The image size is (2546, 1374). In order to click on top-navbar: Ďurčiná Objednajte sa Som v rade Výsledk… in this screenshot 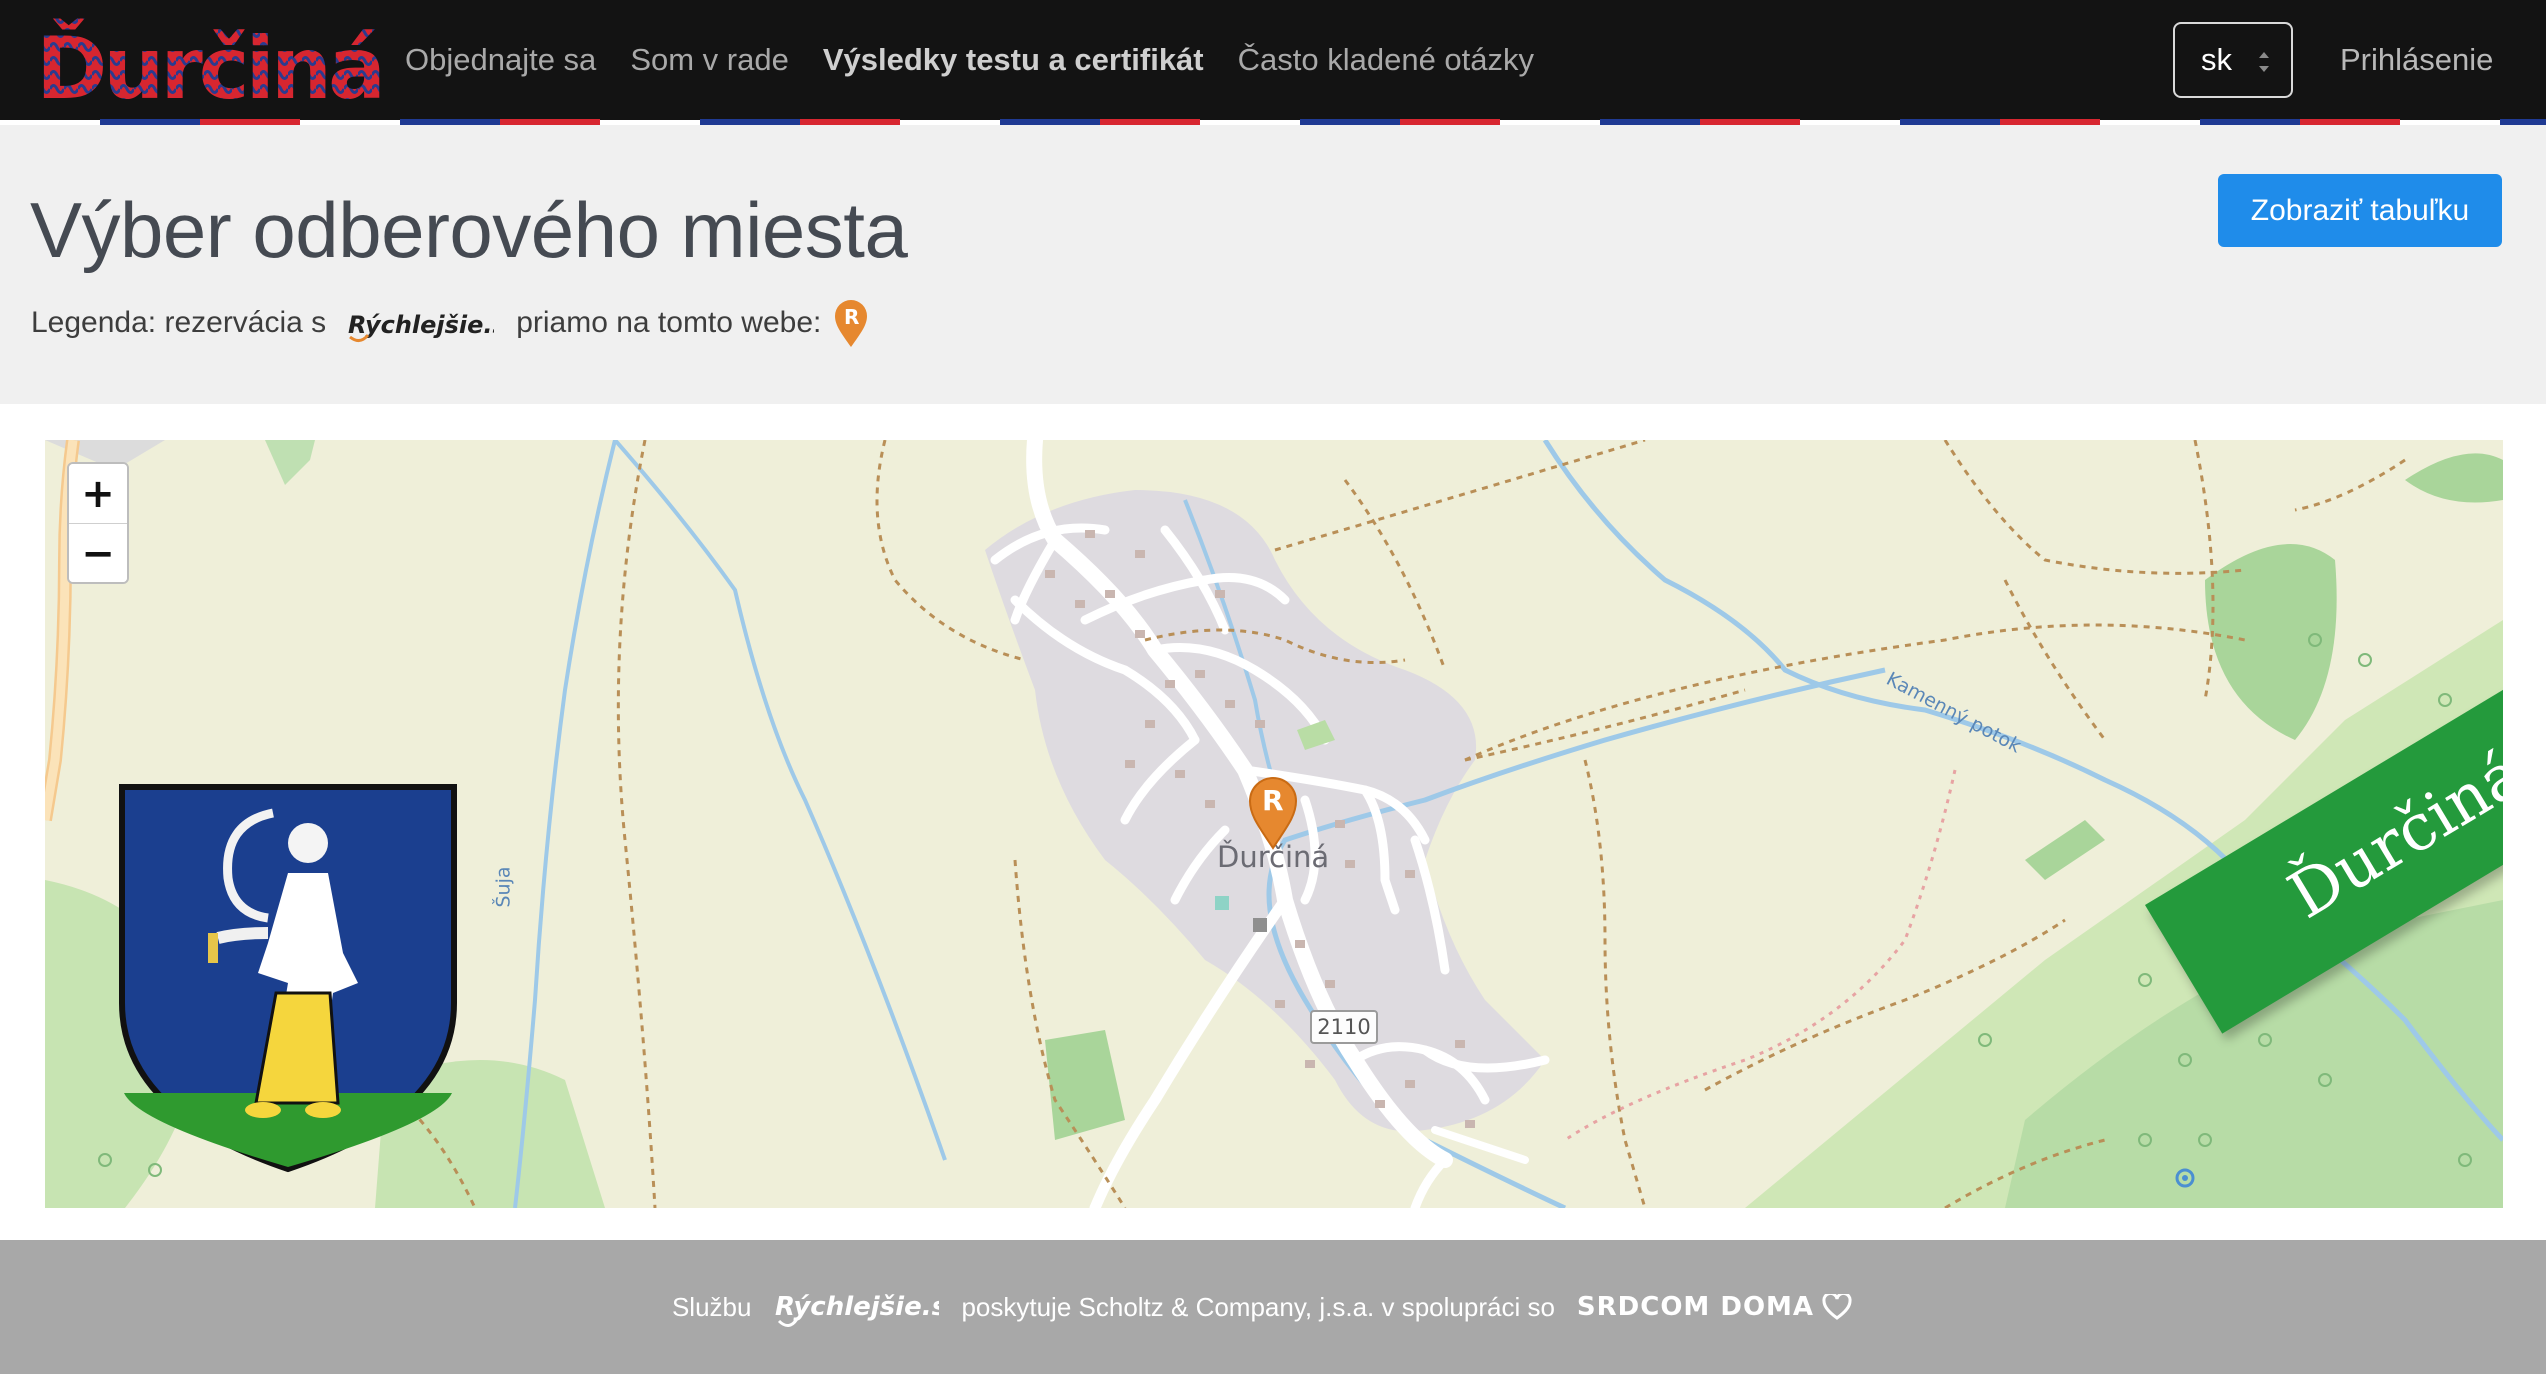, I will do `click(1273, 62)`.